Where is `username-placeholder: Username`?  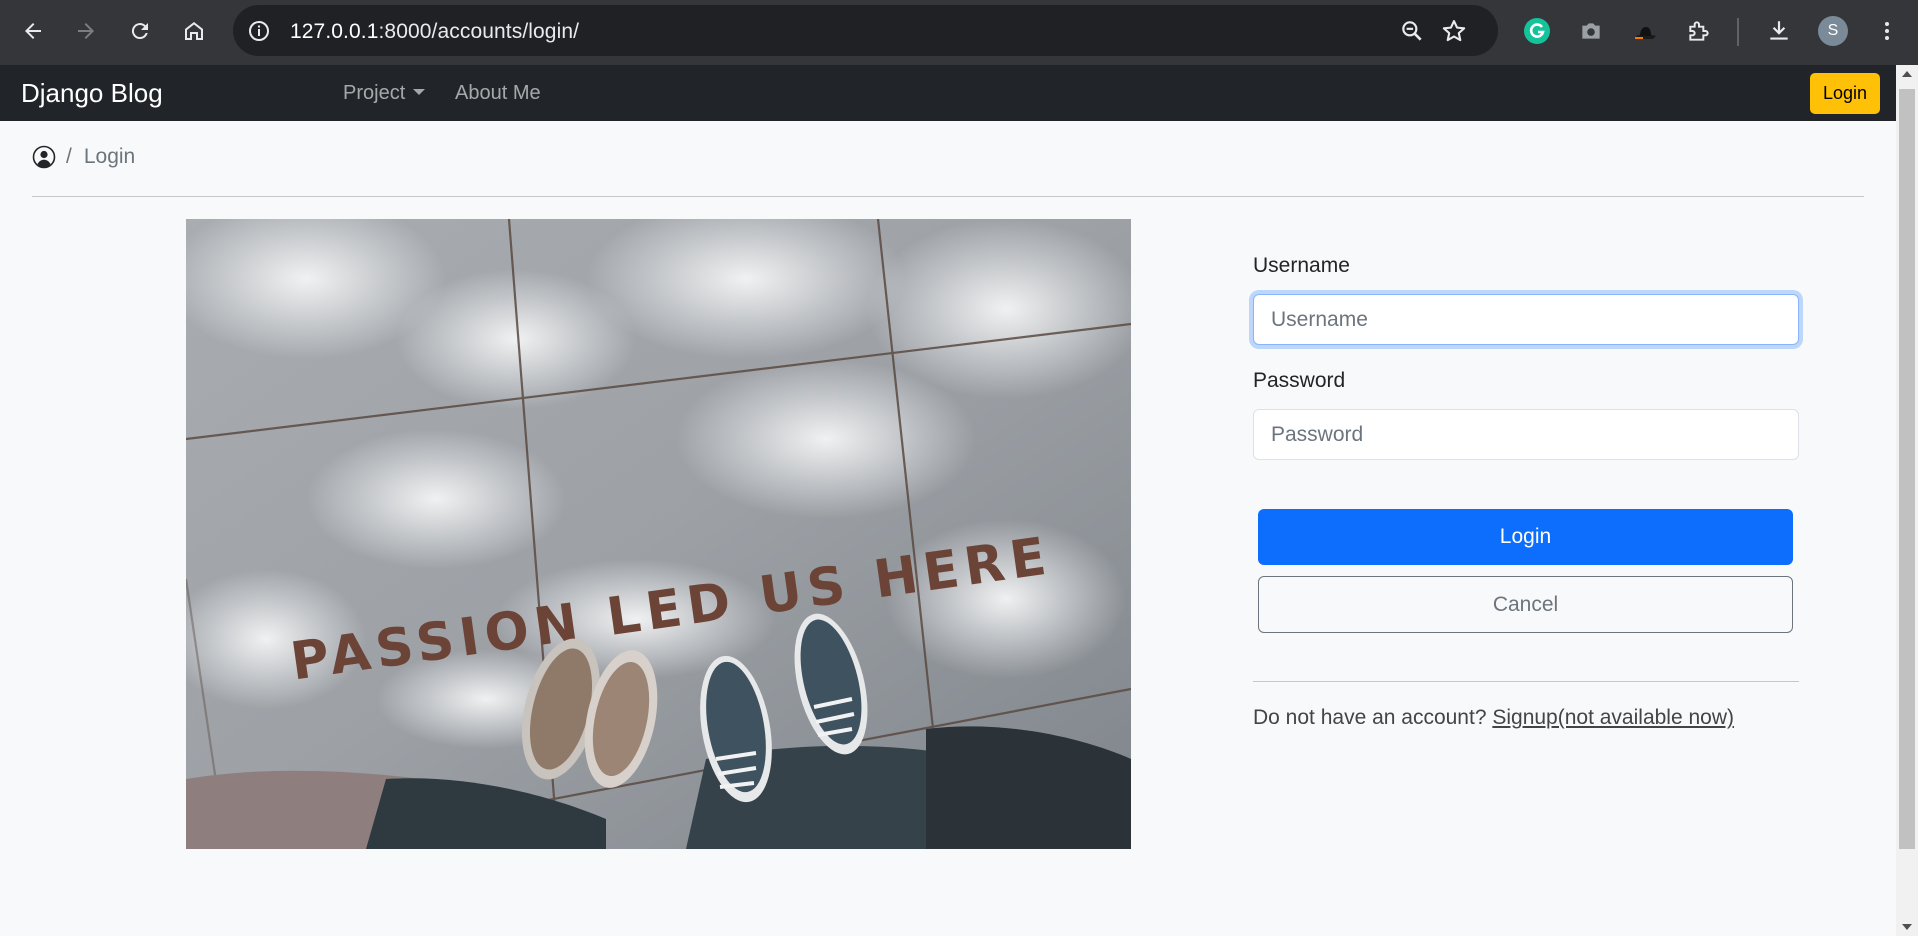
username-placeholder: Username is located at coordinates (1319, 319).